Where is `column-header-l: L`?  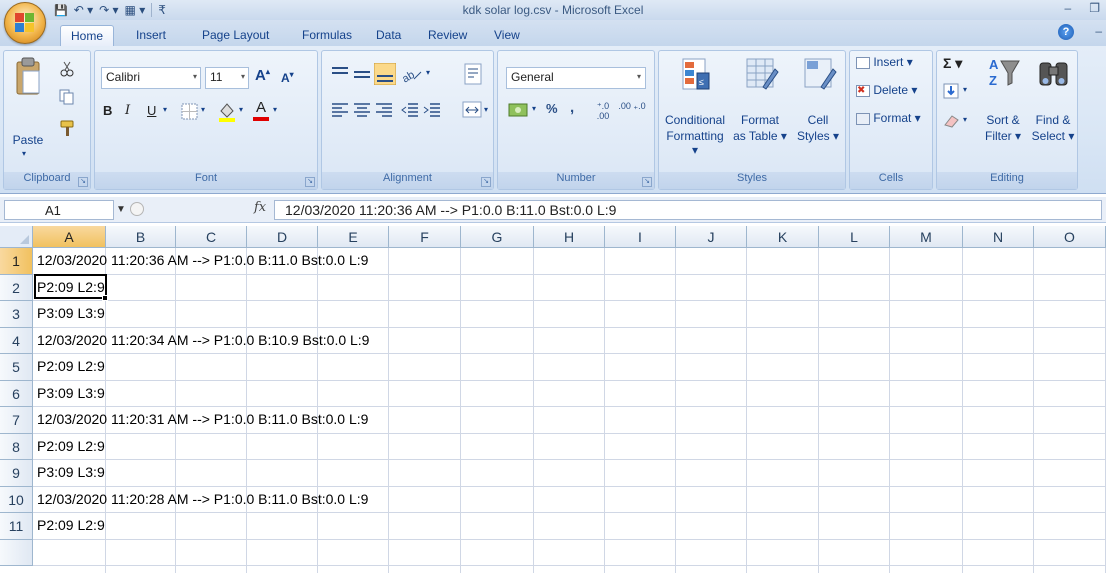 column-header-l: L is located at coordinates (854, 237).